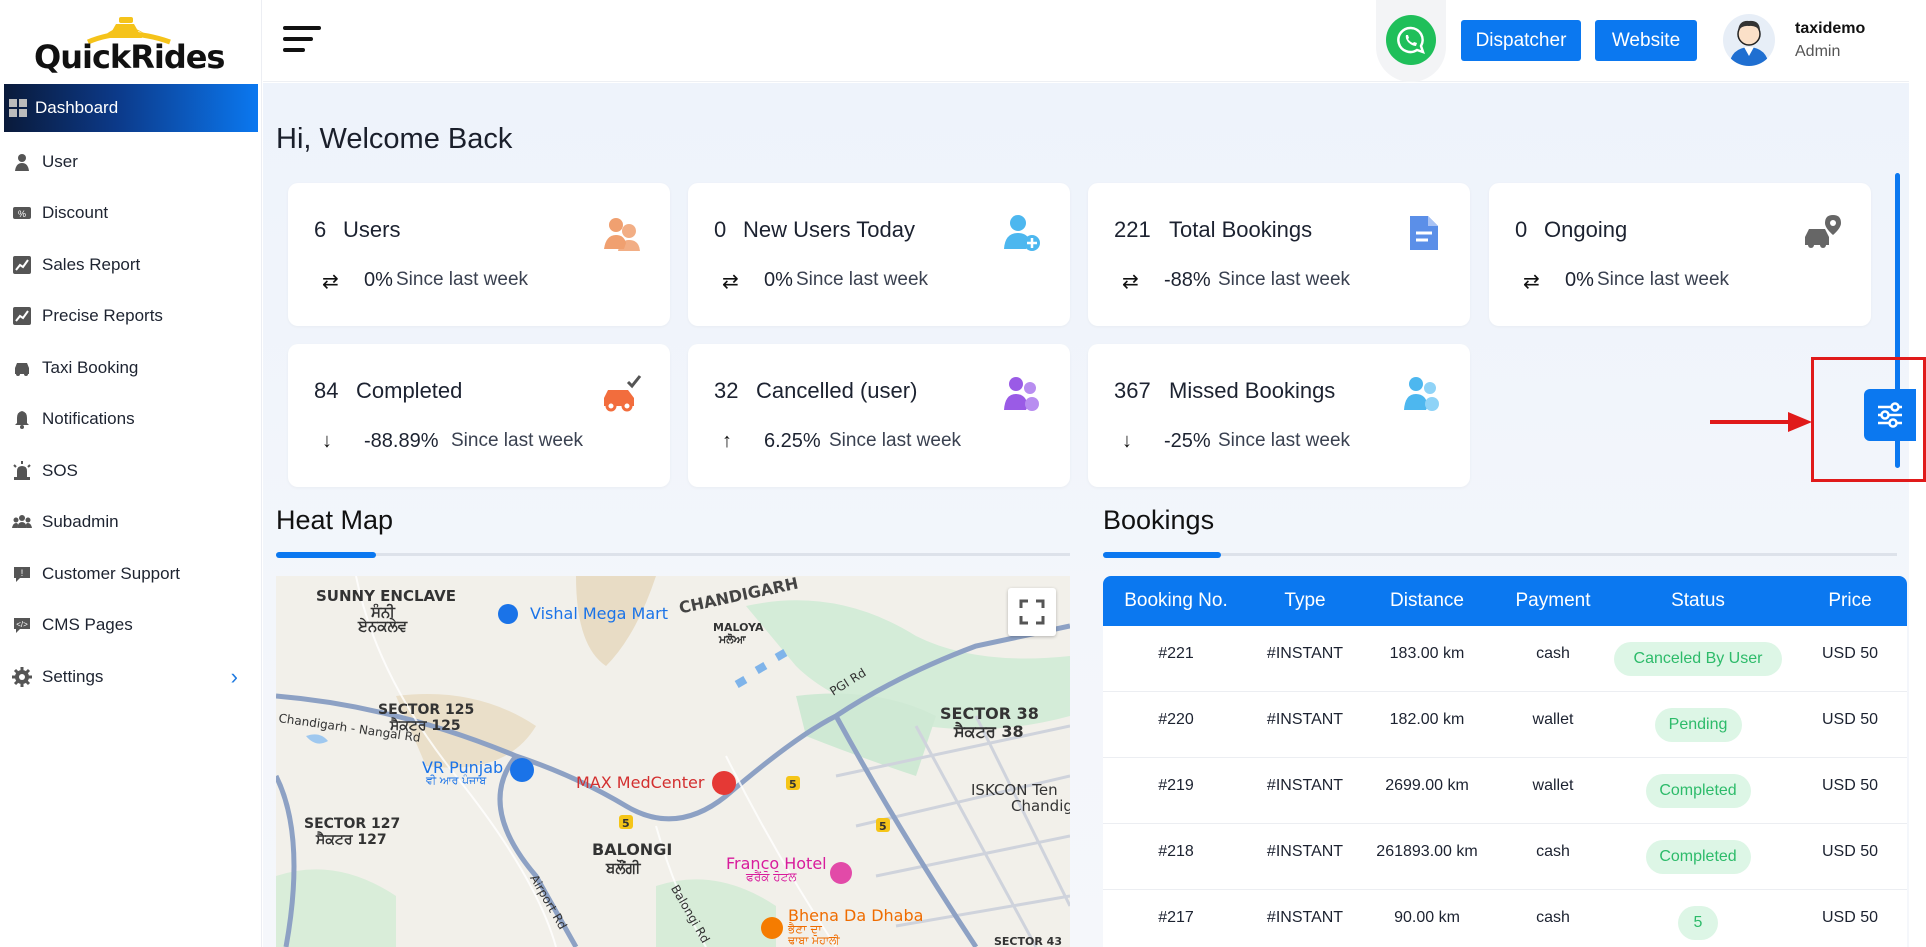 The height and width of the screenshot is (947, 1926). I want to click on stat-label: Completed, so click(409, 390).